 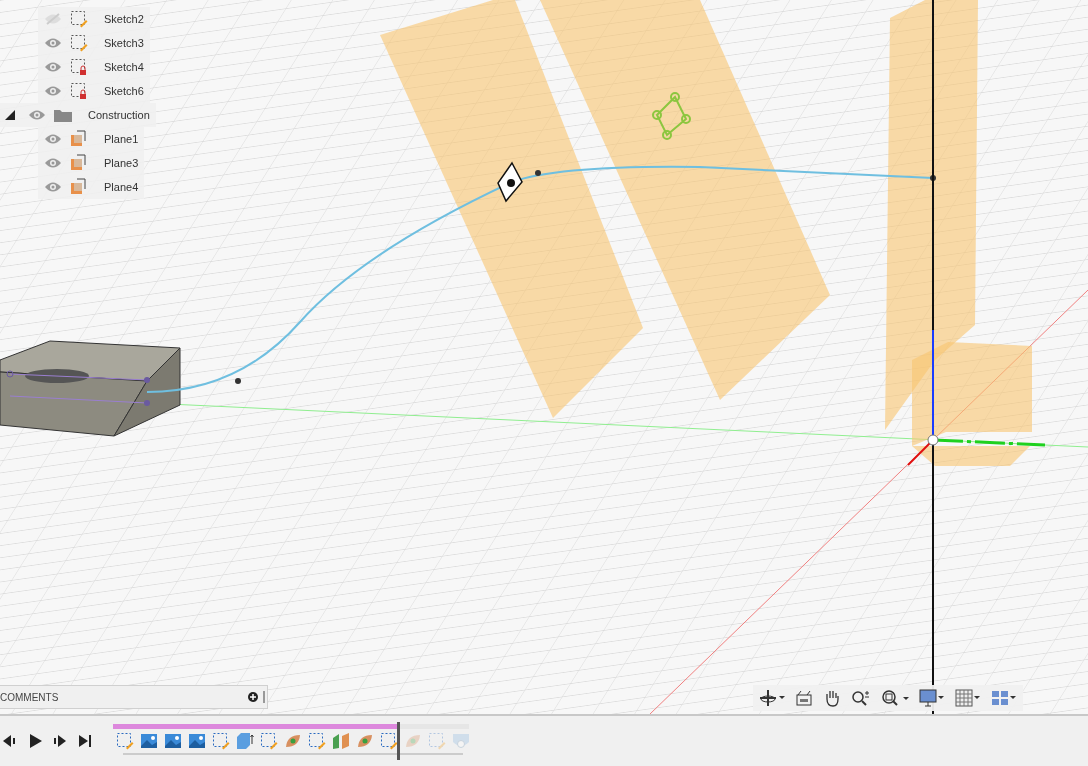 I want to click on display-icon, so click(x=932, y=698).